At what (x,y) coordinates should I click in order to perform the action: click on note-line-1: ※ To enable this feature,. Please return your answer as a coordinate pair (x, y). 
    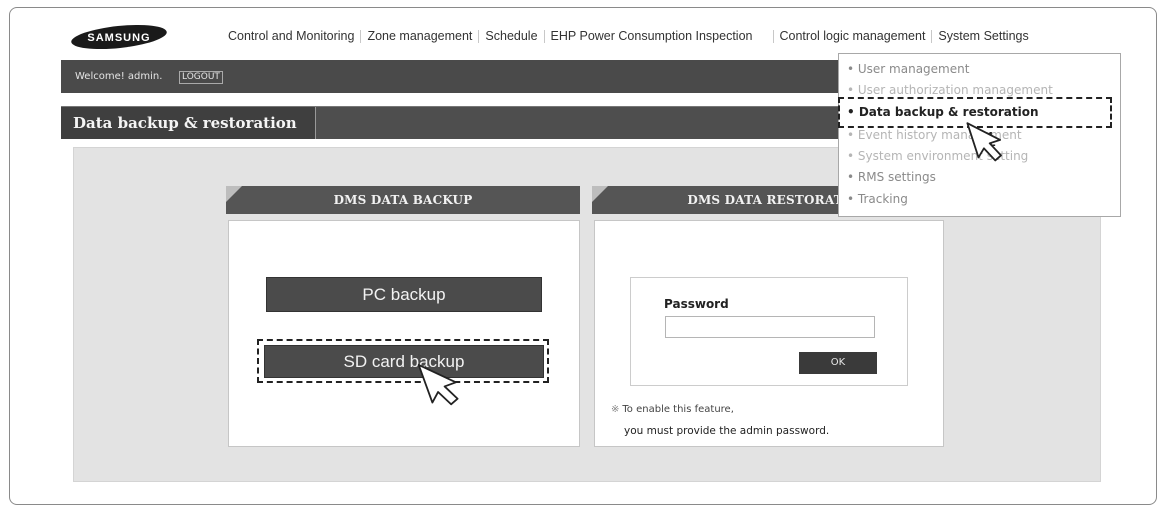
    Looking at the image, I should click on (672, 409).